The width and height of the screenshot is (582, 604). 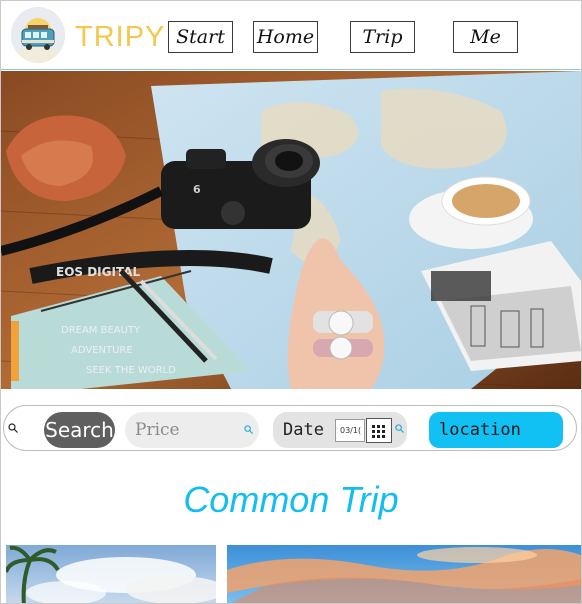 I want to click on header-divider, so click(x=291, y=69).